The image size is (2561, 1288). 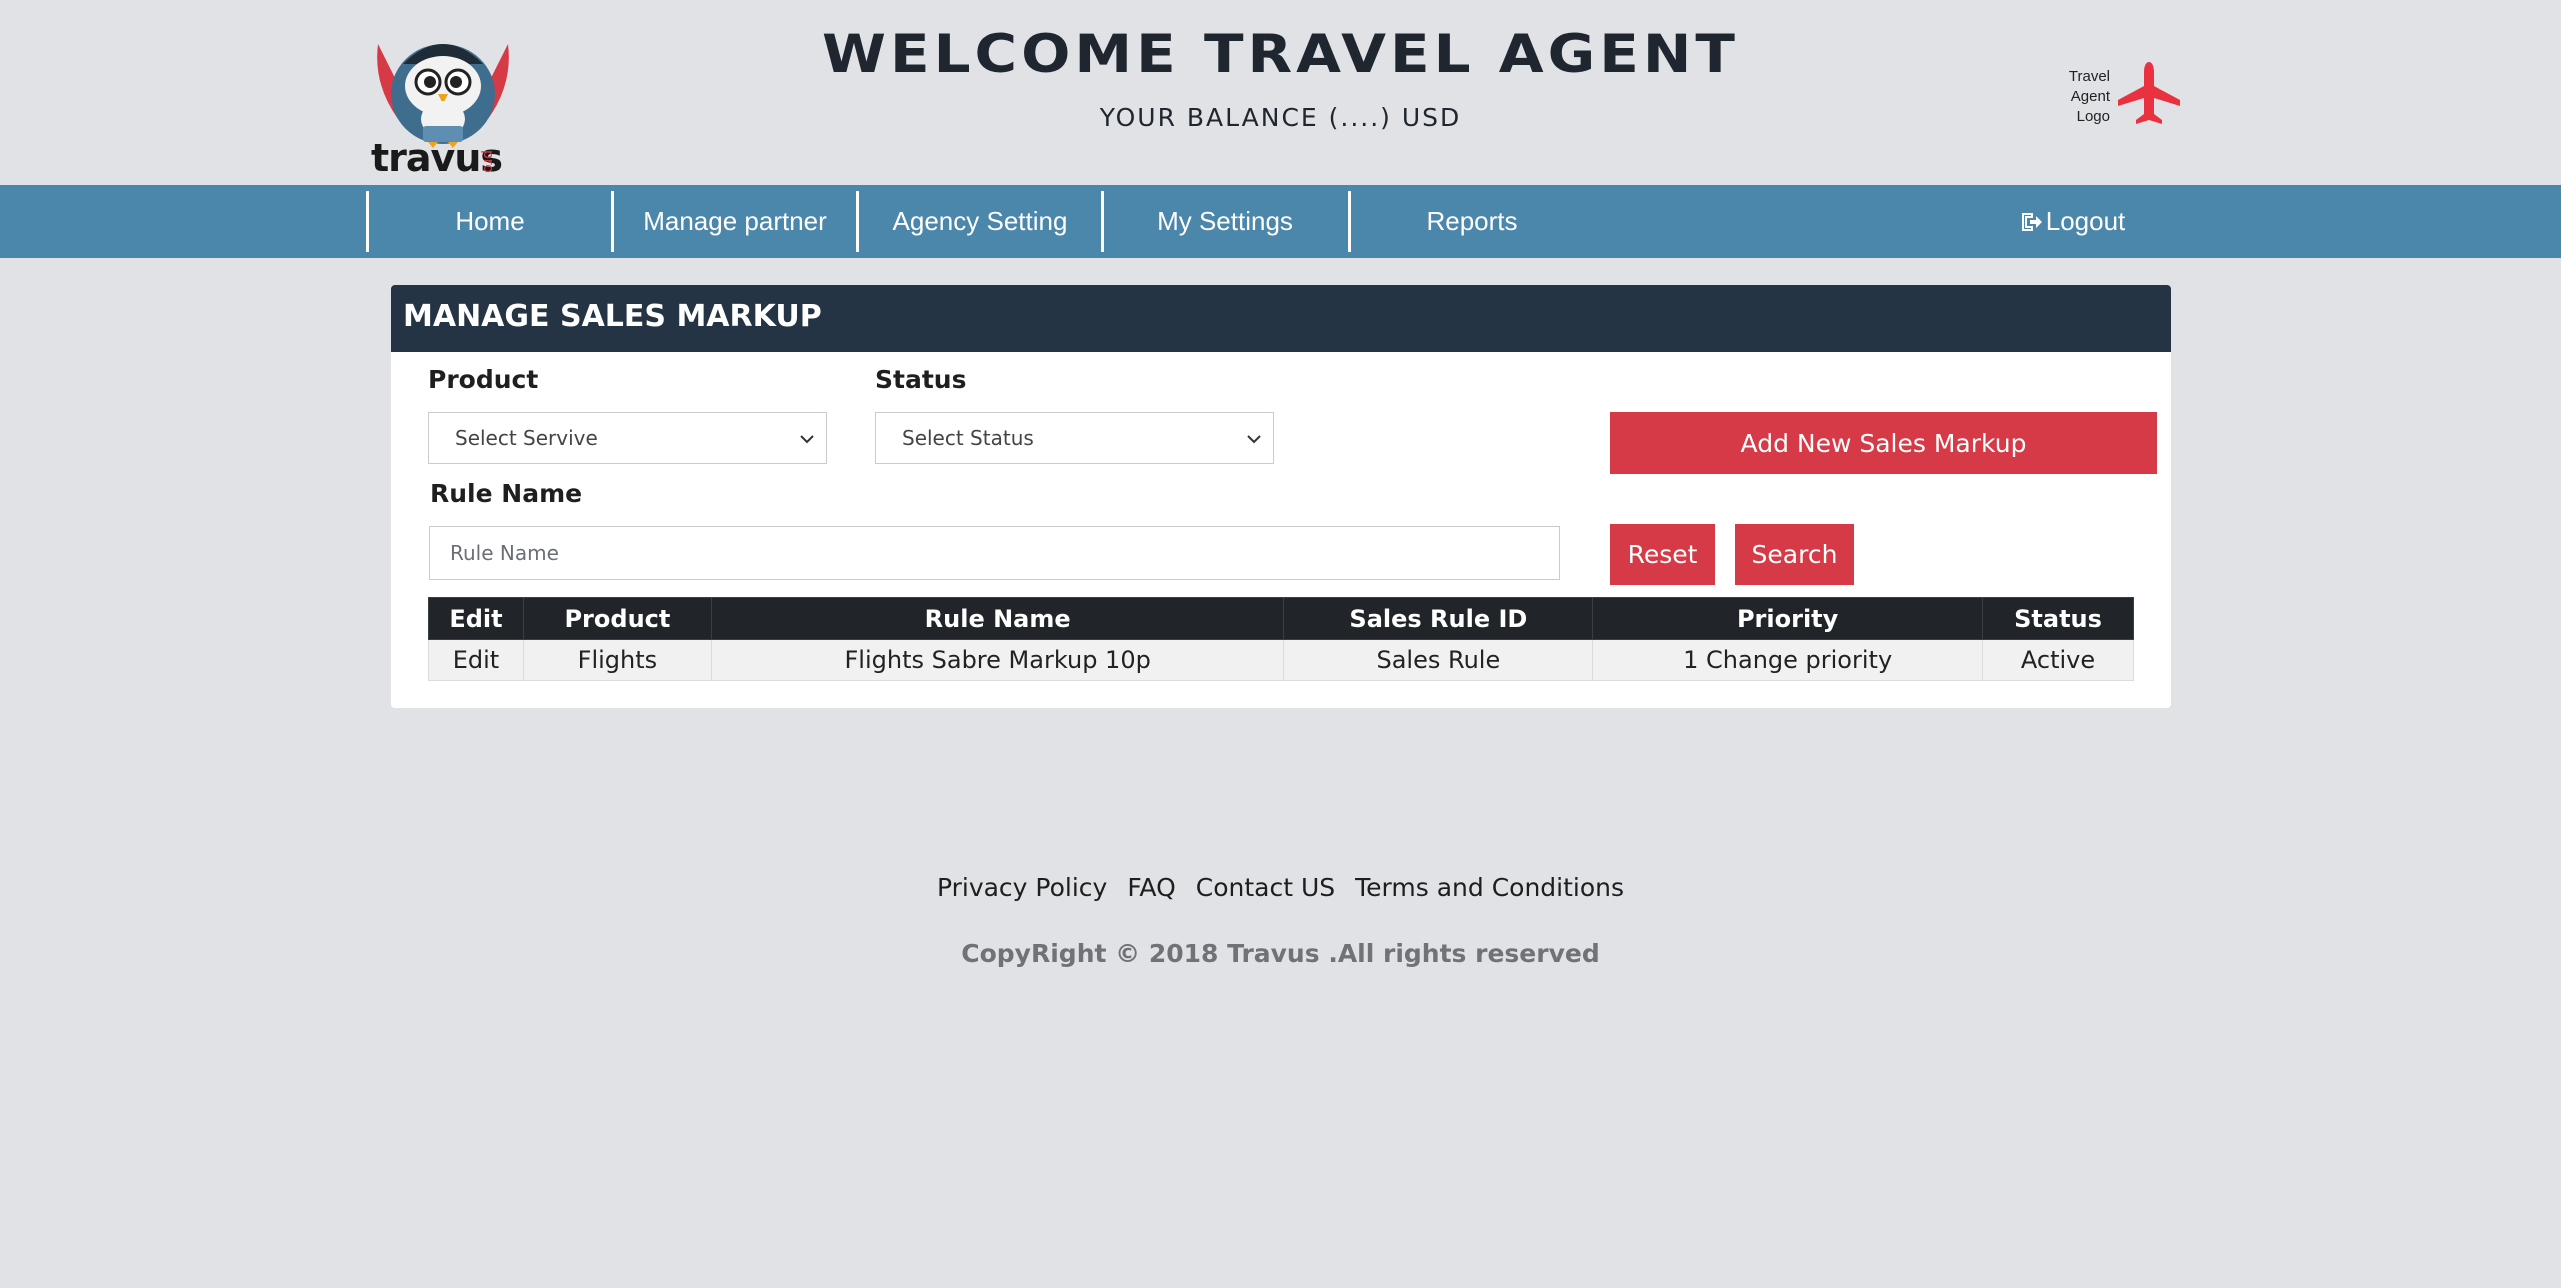 What do you see at coordinates (2089, 96) in the screenshot?
I see `agent-logo-text: Travel Agent Logo` at bounding box center [2089, 96].